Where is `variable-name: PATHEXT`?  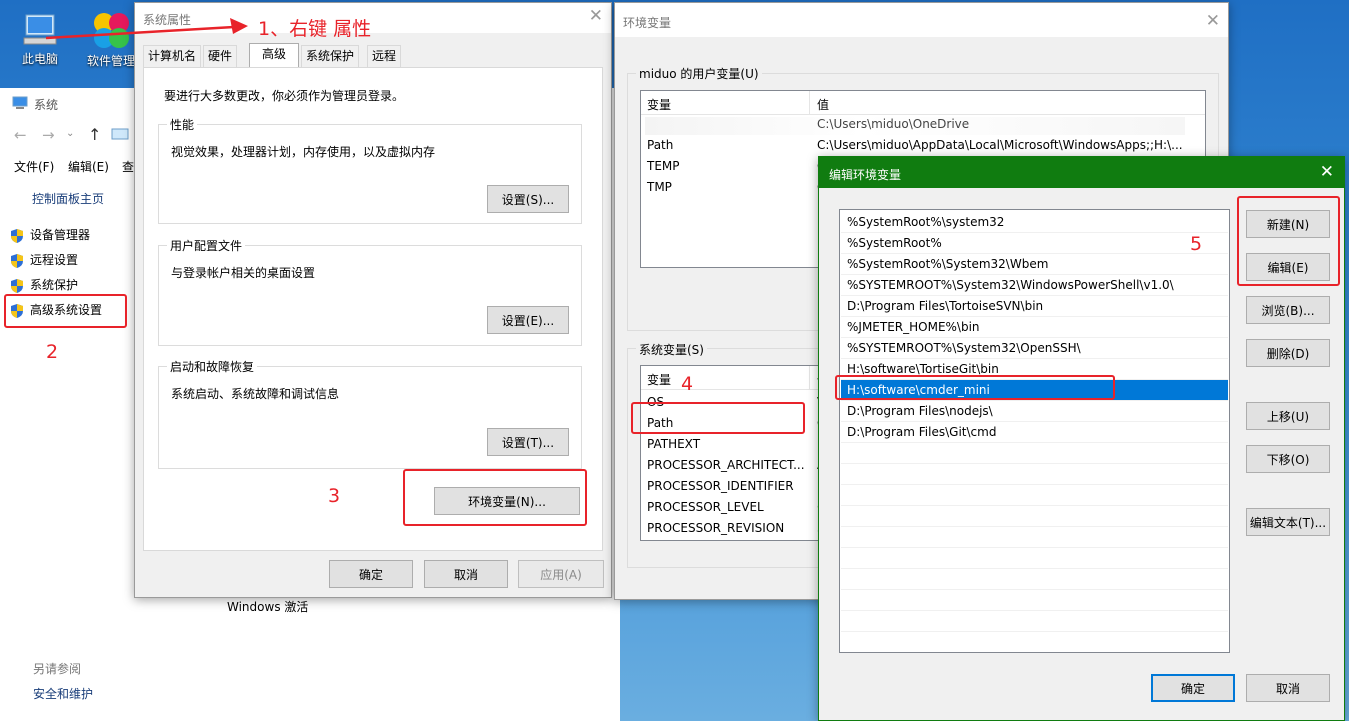 variable-name: PATHEXT is located at coordinates (674, 444).